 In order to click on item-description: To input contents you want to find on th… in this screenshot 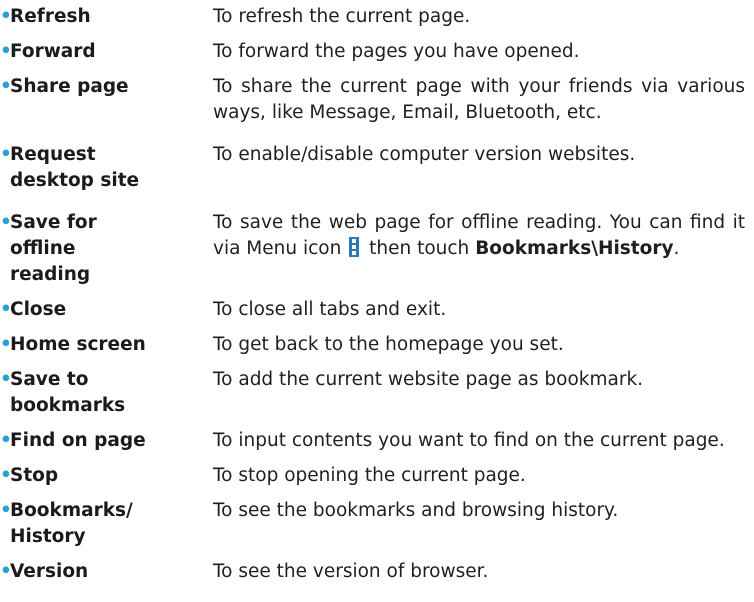, I will do `click(469, 440)`.